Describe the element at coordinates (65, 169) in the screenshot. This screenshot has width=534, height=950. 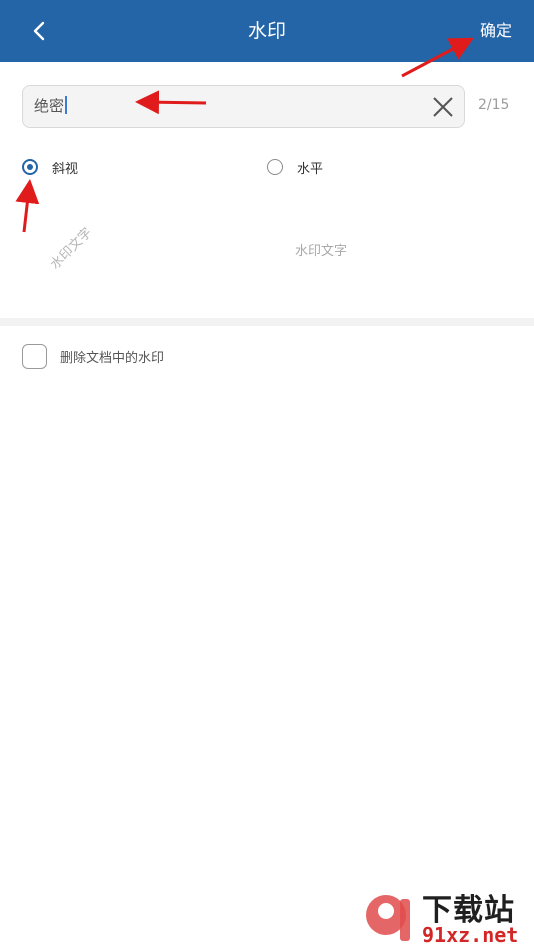
I see `radio-label-diagonal: 斜视` at that location.